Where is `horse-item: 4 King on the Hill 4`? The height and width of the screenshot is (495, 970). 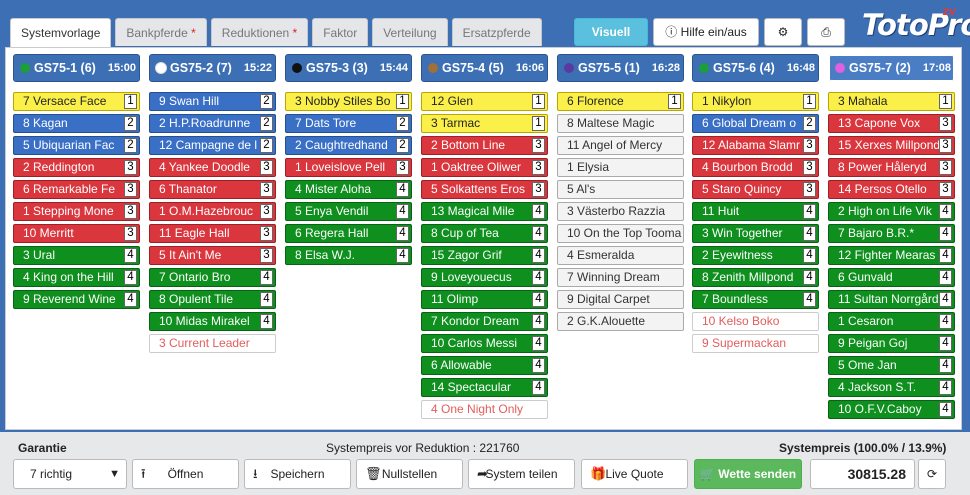 horse-item: 4 King on the Hill 4 is located at coordinates (76, 277).